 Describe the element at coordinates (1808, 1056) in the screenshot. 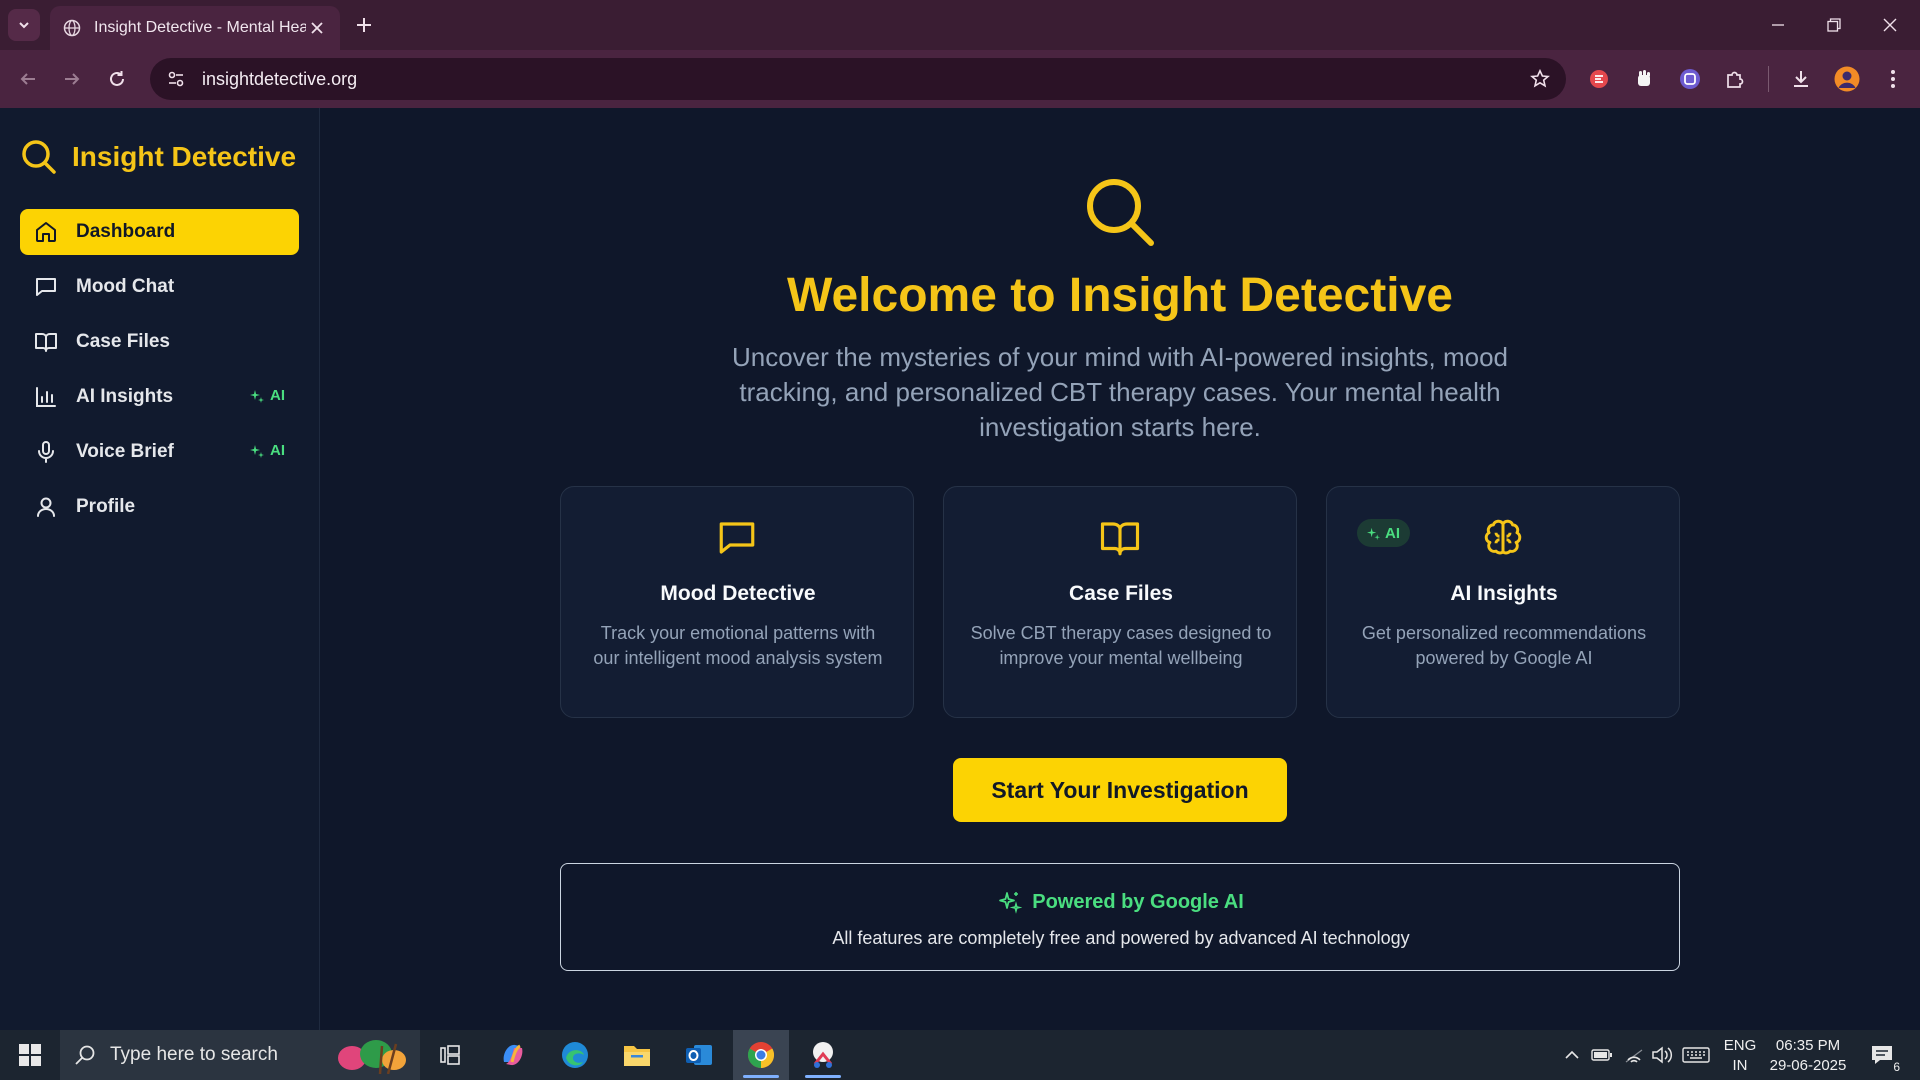

I see `clock: 06:35 PM 29-06-2025` at that location.